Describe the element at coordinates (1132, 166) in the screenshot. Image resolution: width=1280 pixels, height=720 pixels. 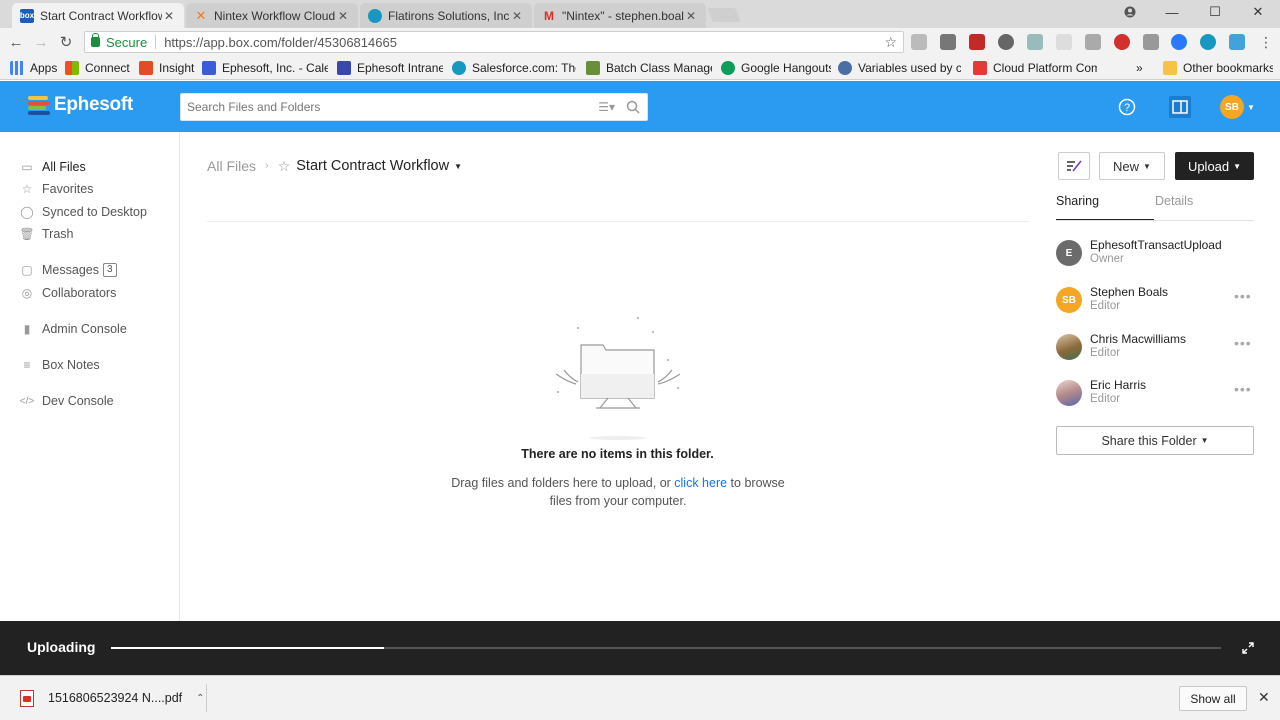
I see `new-button: New ▼` at that location.